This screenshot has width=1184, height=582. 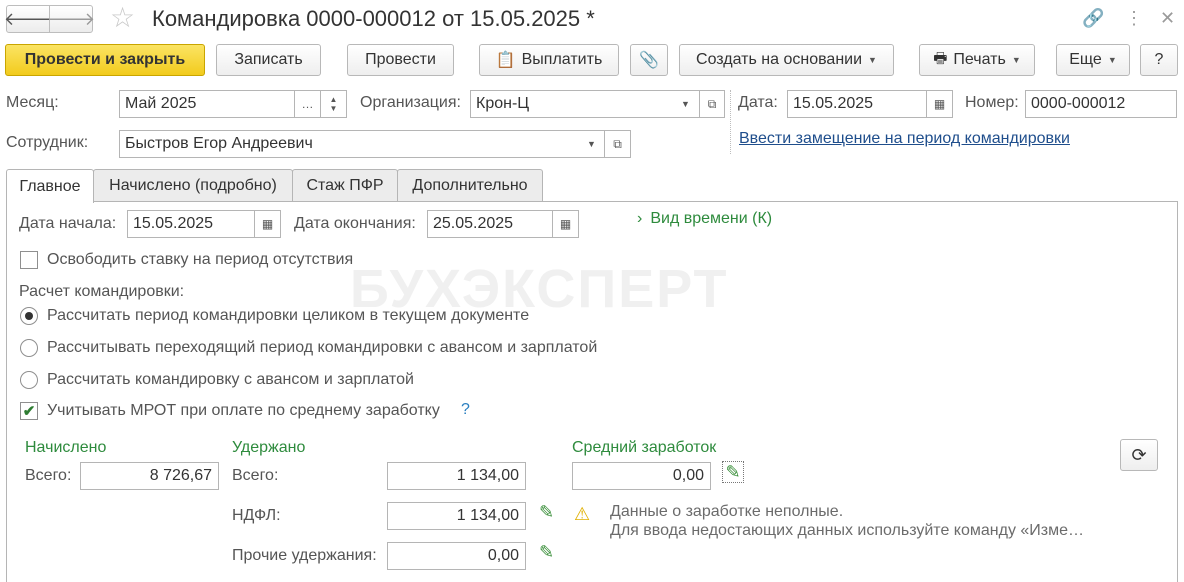 What do you see at coordinates (1093, 60) in the screenshot?
I see `more-button: Еще ▼` at bounding box center [1093, 60].